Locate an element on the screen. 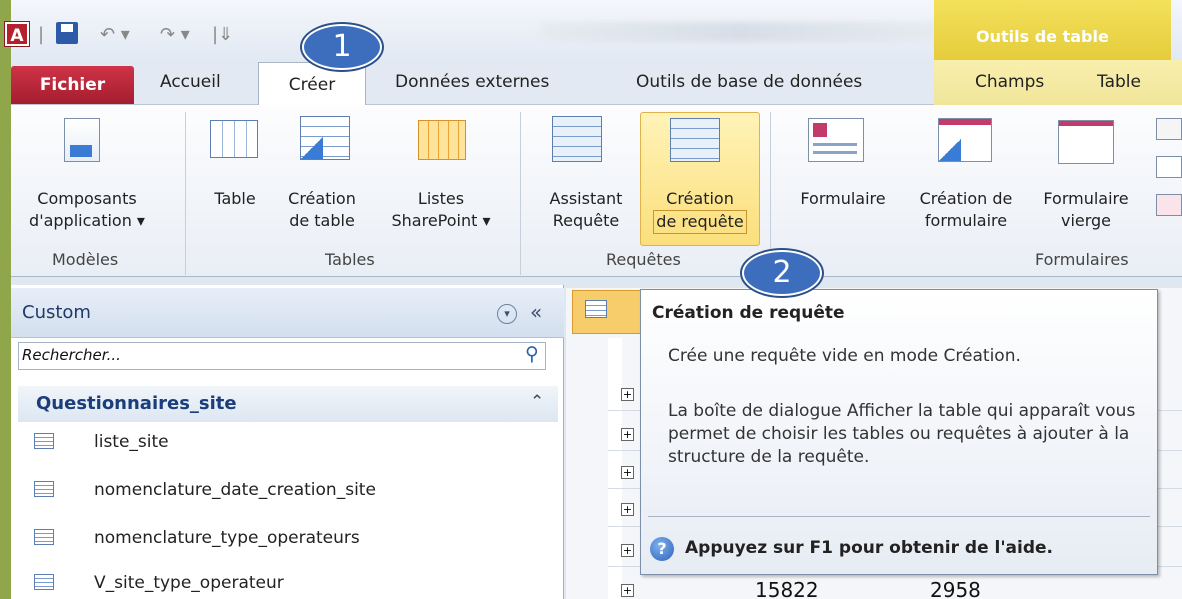 The width and height of the screenshot is (1182, 599). group-label-requetes: Requêtes is located at coordinates (643, 259).